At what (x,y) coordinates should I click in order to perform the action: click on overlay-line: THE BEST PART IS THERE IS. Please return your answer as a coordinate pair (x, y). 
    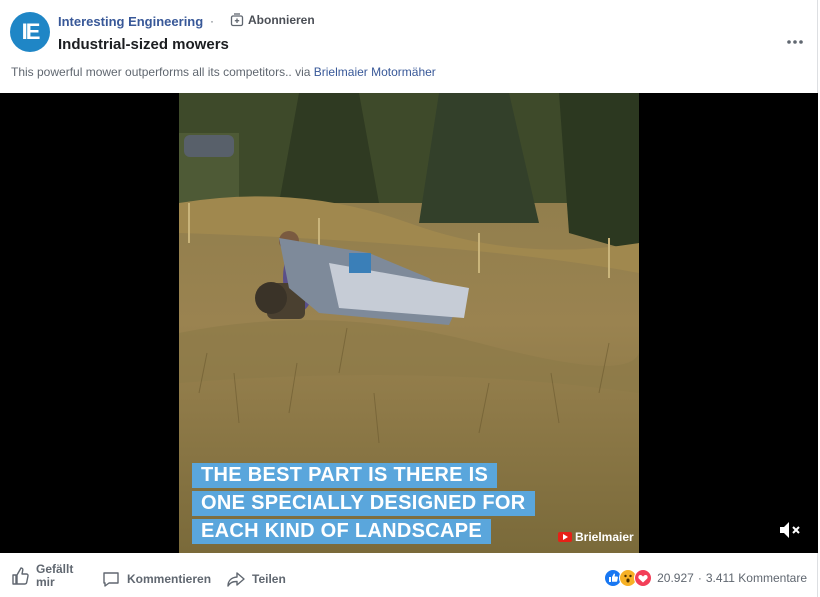
    Looking at the image, I should click on (345, 475).